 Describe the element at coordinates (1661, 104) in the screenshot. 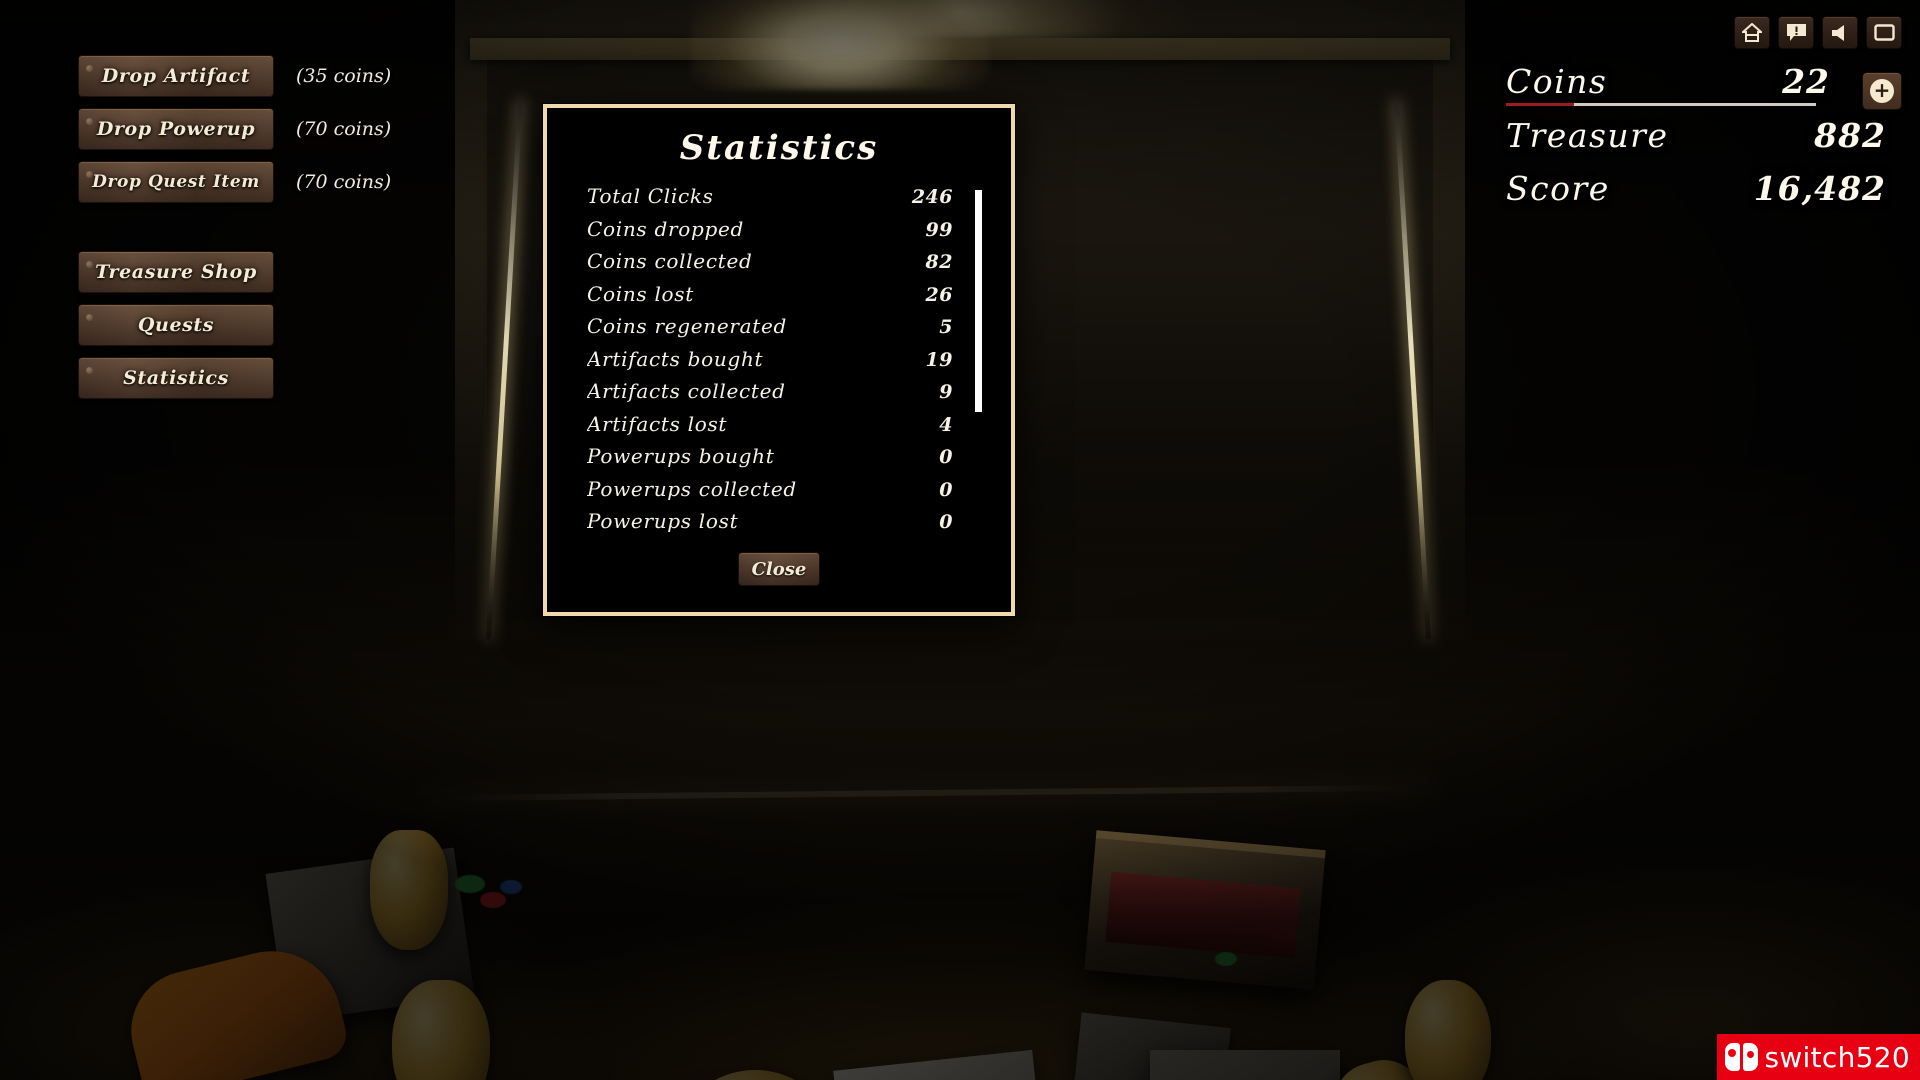

I see `coins-progress-bar` at that location.